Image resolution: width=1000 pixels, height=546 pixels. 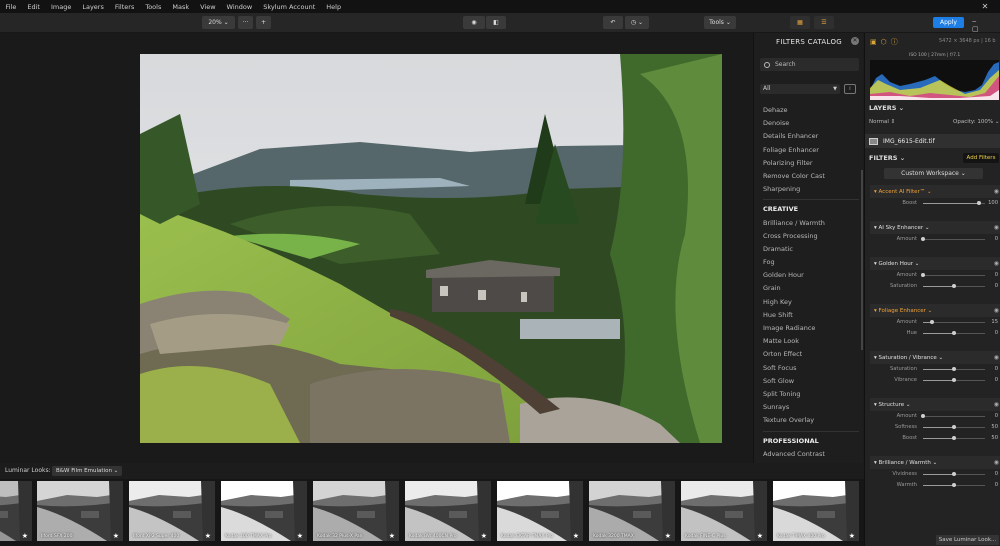 What do you see at coordinates (81, 511) in the screenshot?
I see `look-thumbnail: Ilford SFX 200 ★` at bounding box center [81, 511].